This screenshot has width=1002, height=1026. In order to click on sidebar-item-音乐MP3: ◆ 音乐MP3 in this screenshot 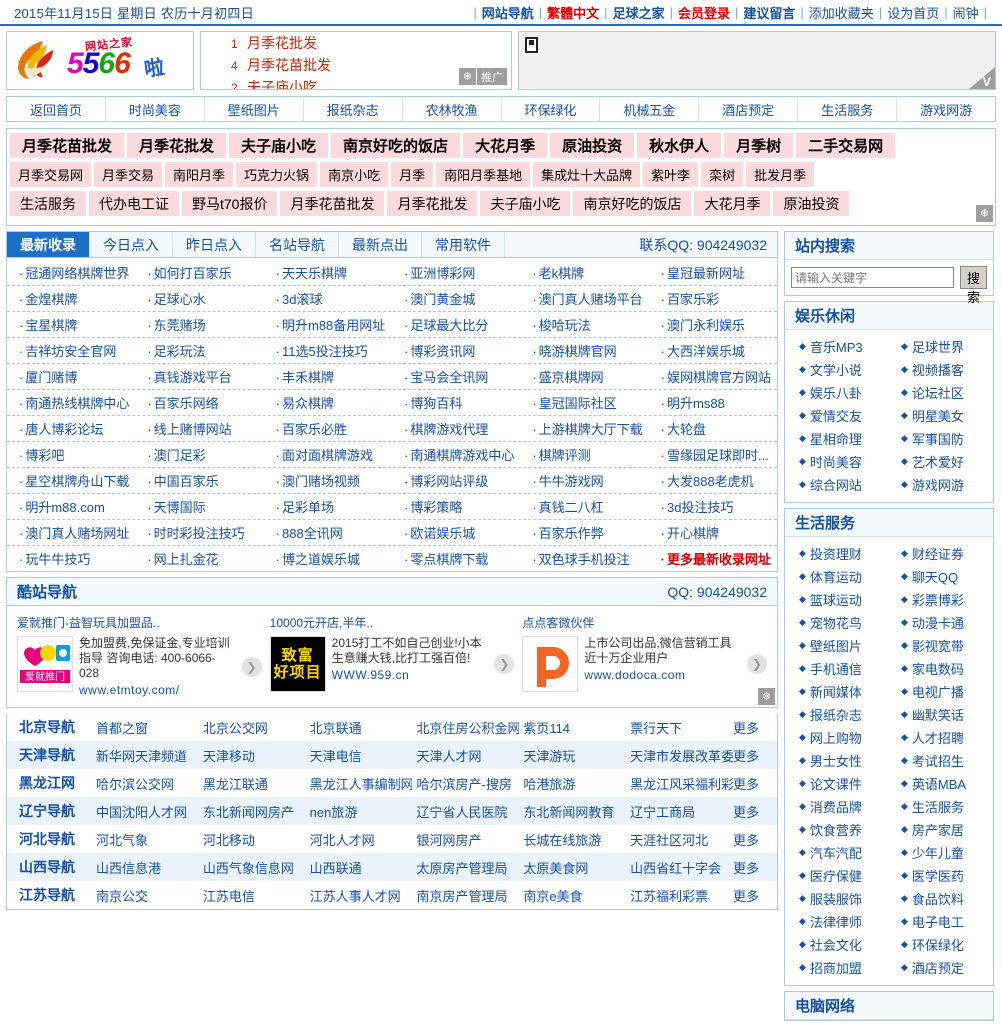, I will do `click(838, 346)`.